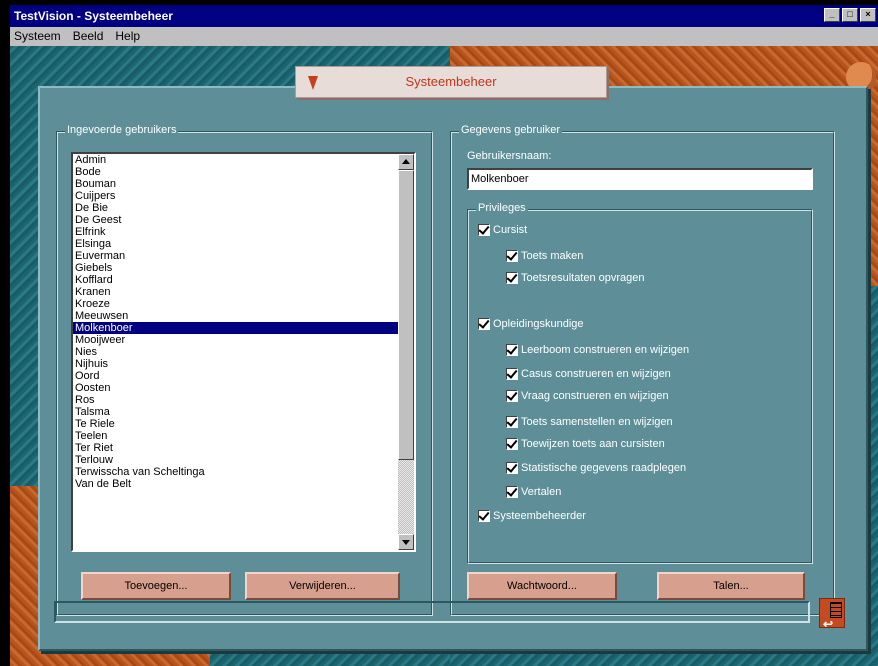  Describe the element at coordinates (583, 278) in the screenshot. I see `privilege-label: Toetsresultaten opvragen` at that location.